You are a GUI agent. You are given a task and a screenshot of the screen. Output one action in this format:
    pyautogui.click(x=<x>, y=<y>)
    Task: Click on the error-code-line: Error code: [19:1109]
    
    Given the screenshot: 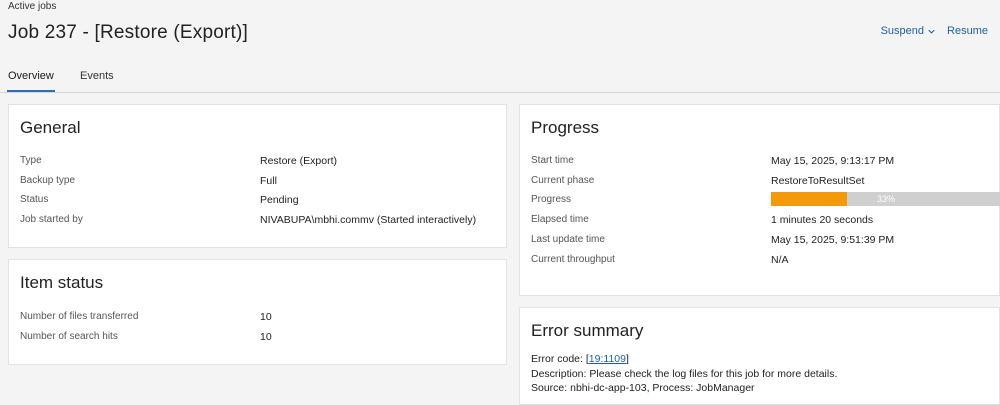 What is the action you would take?
    pyautogui.click(x=580, y=359)
    